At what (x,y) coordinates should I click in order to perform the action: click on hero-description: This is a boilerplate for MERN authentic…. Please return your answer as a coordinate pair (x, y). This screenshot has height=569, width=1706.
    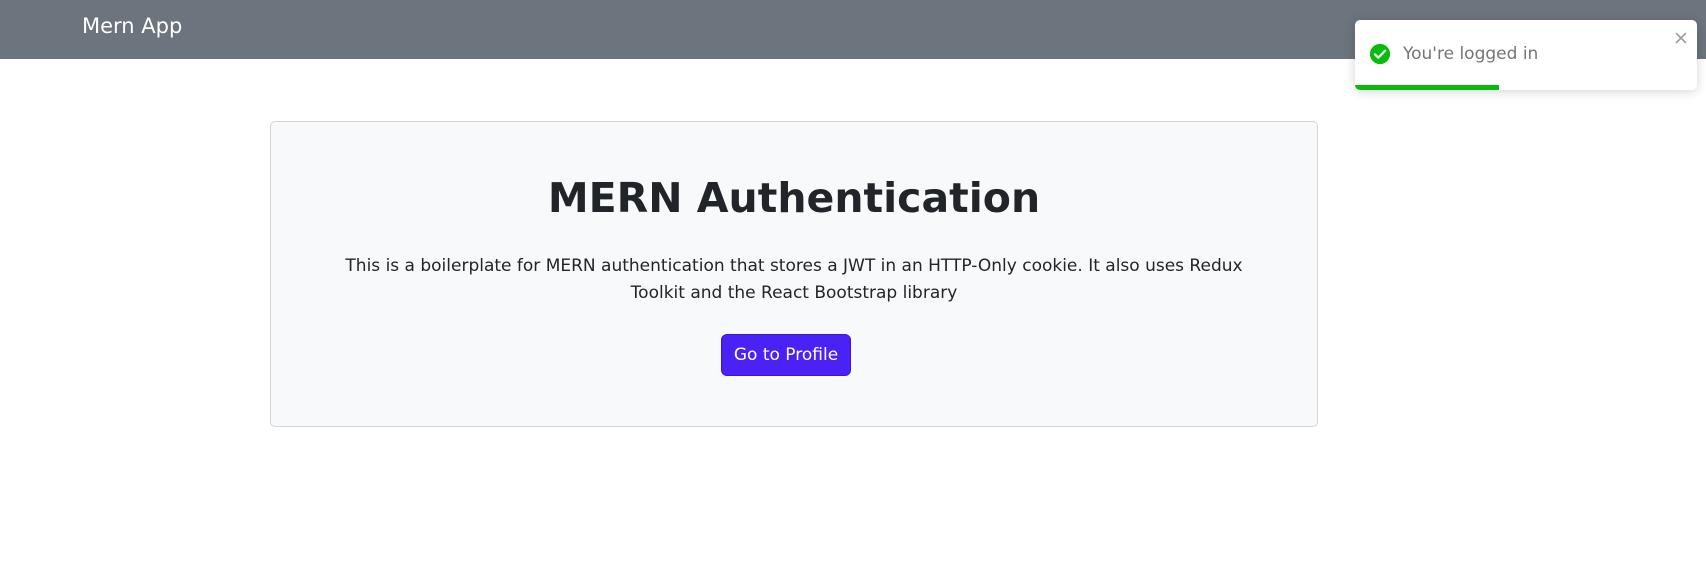
    Looking at the image, I should click on (794, 279).